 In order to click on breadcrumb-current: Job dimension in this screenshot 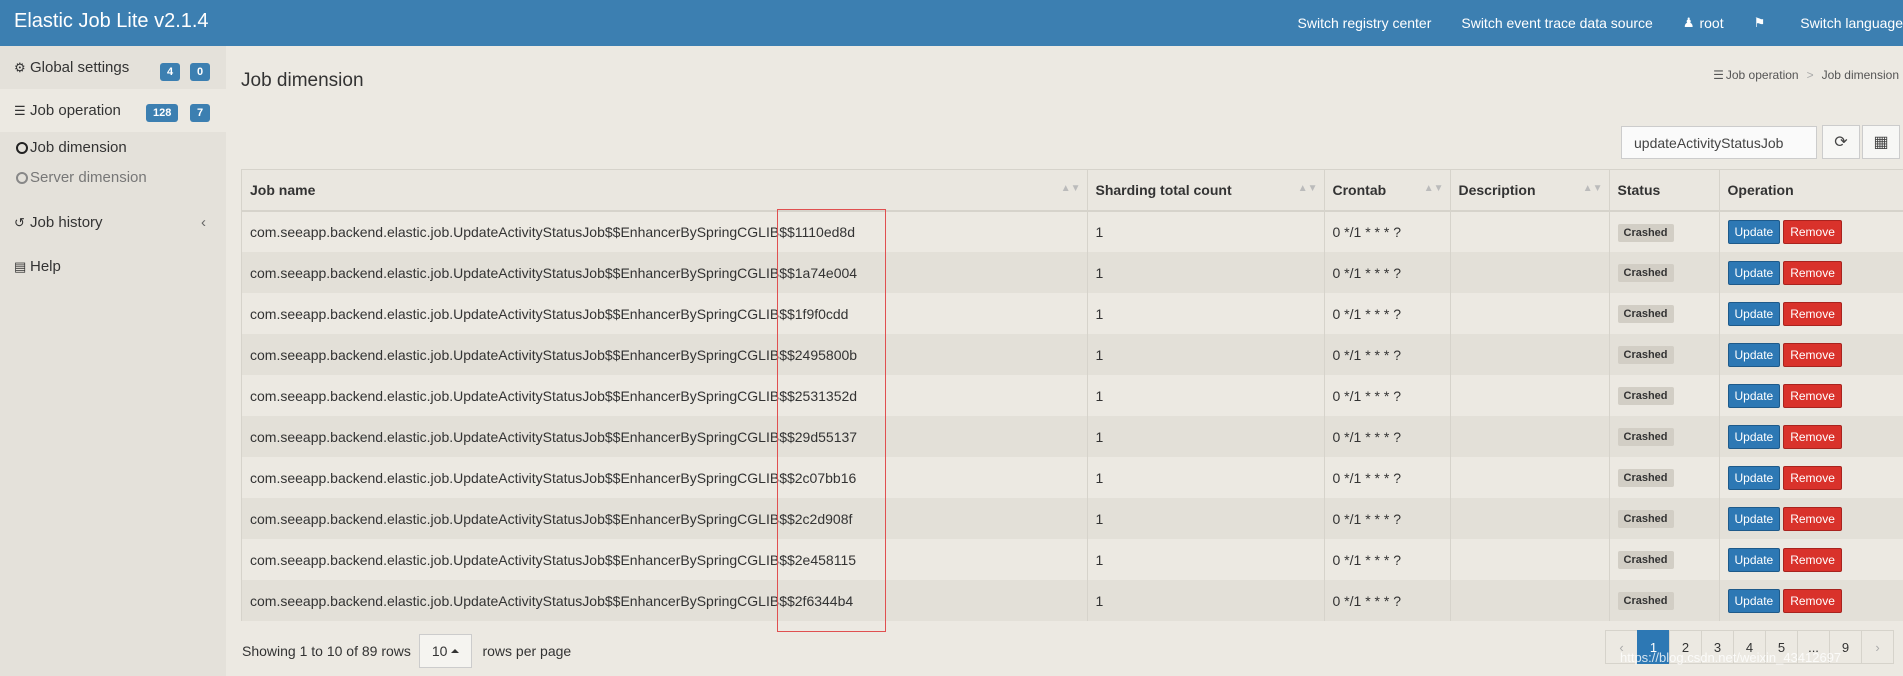, I will do `click(1860, 75)`.